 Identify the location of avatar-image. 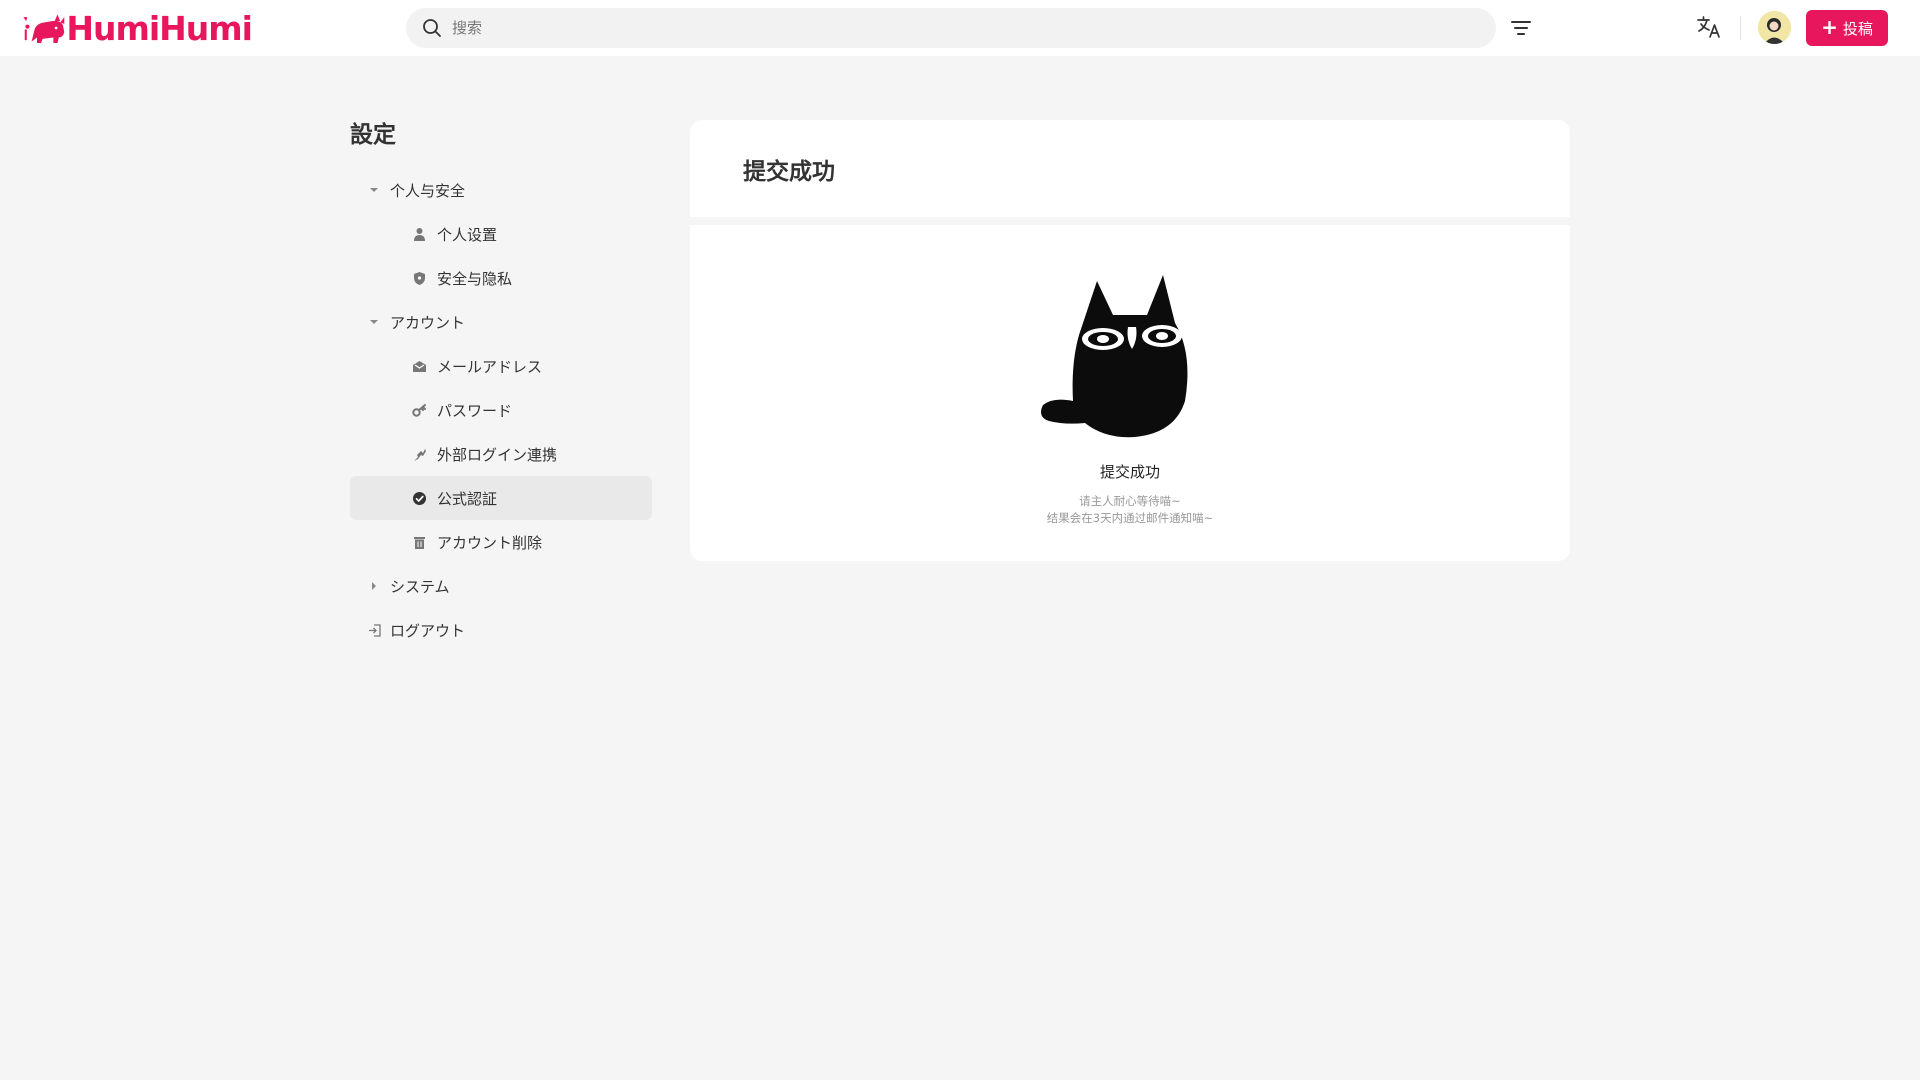
(1774, 27).